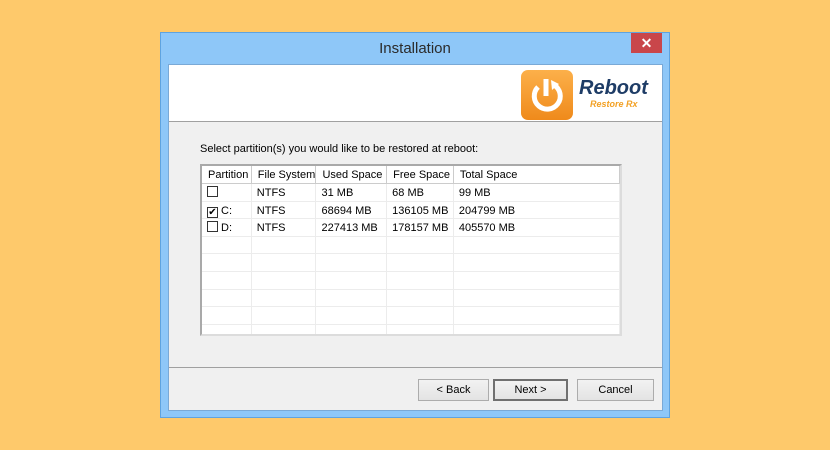  Describe the element at coordinates (537, 210) in the screenshot. I see `total-space-cell: 204799 MB` at that location.